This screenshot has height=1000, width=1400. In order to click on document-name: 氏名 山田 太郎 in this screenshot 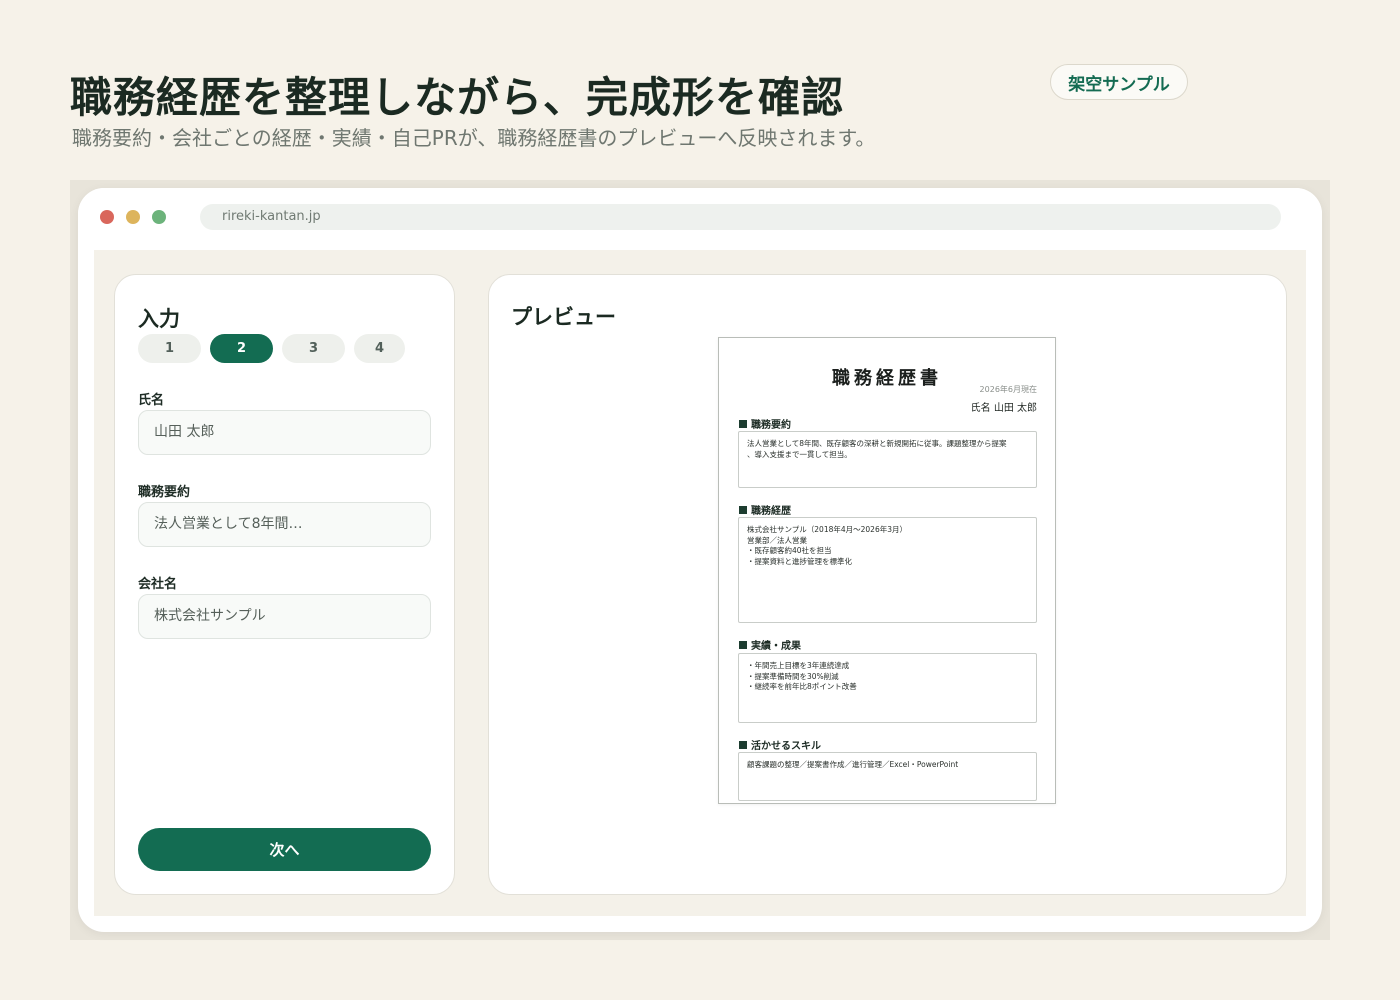, I will do `click(1003, 408)`.